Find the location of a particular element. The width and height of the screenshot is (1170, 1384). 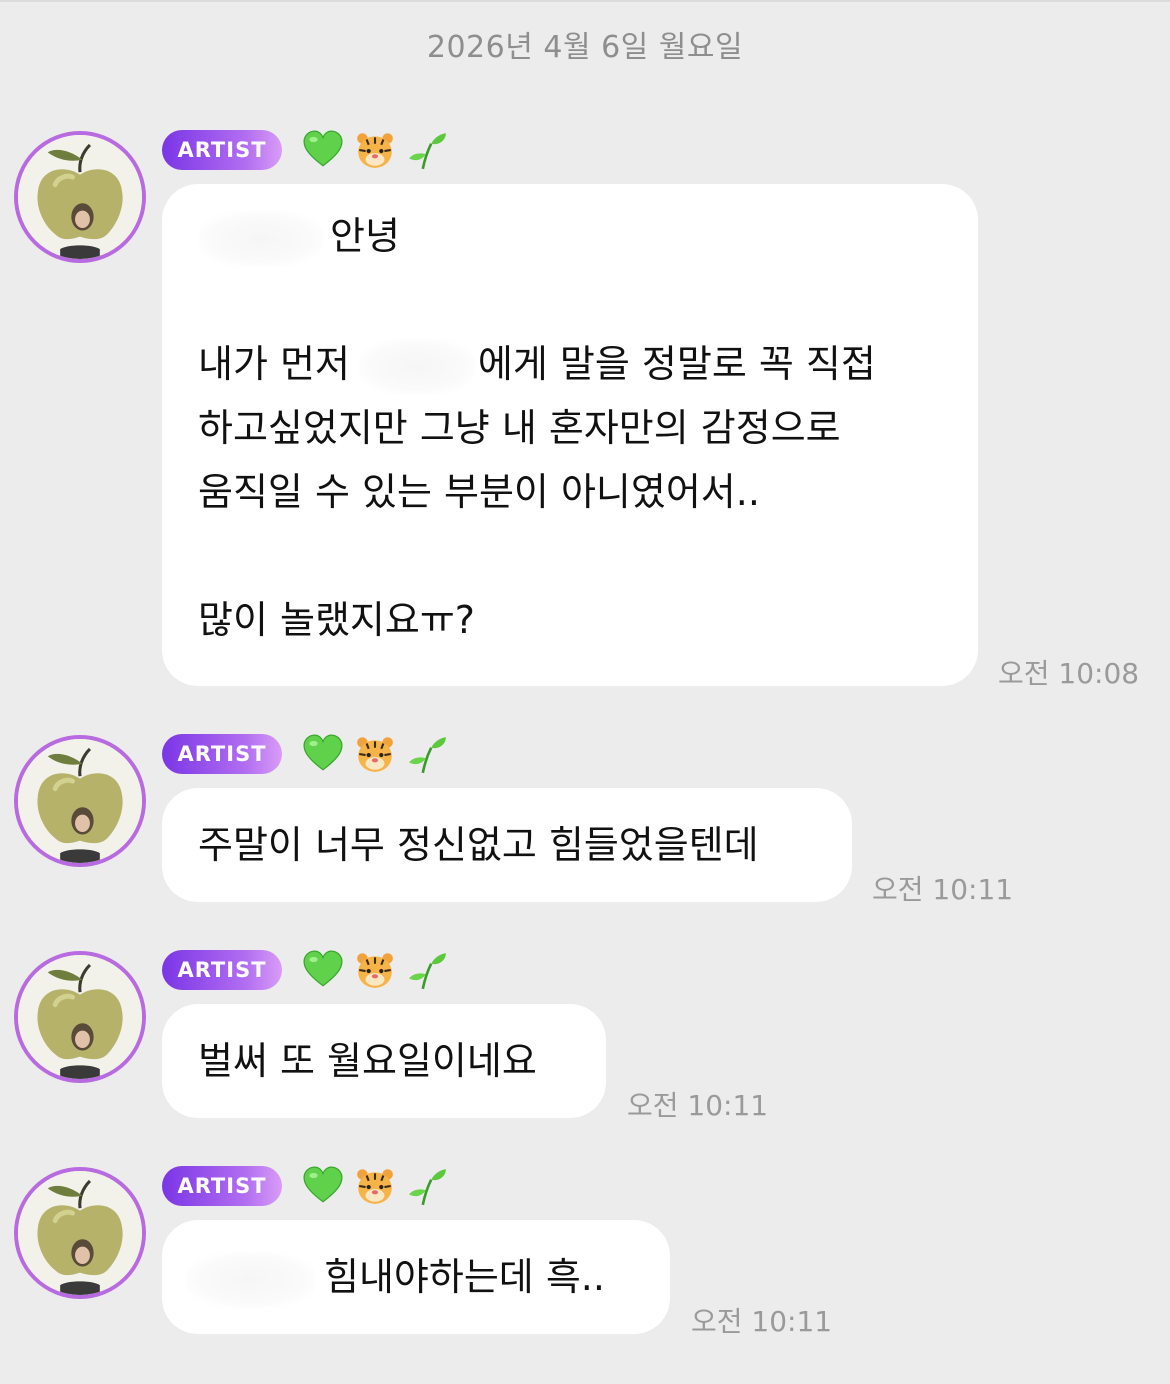

message-text: 벌써 또 월요일이네요 is located at coordinates (367, 1061).